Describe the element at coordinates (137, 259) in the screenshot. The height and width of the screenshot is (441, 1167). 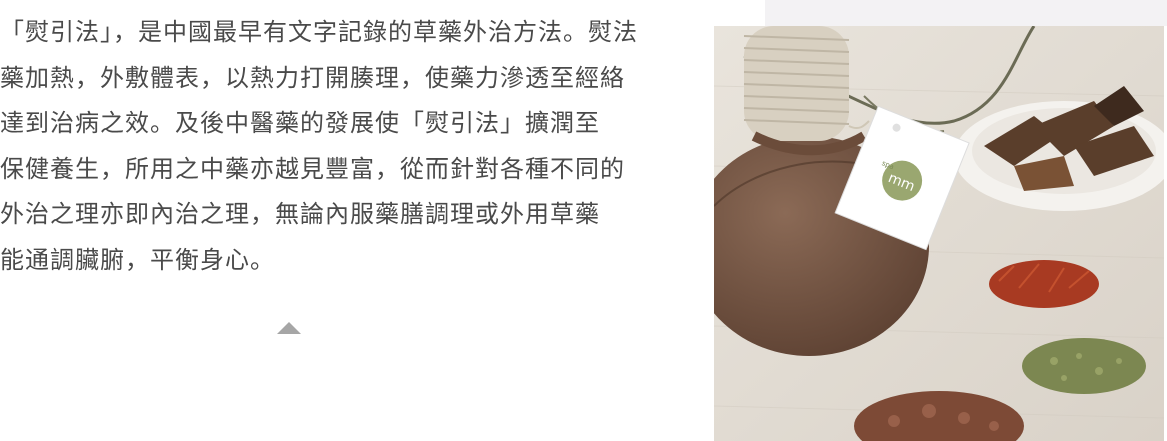
I see `article-line: 能通調臟腑，平衡身心。` at that location.